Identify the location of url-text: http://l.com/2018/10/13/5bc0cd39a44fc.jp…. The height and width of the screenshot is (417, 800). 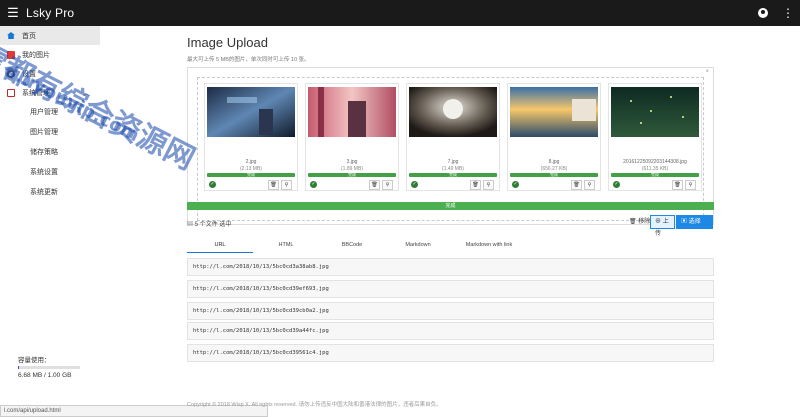
(261, 331).